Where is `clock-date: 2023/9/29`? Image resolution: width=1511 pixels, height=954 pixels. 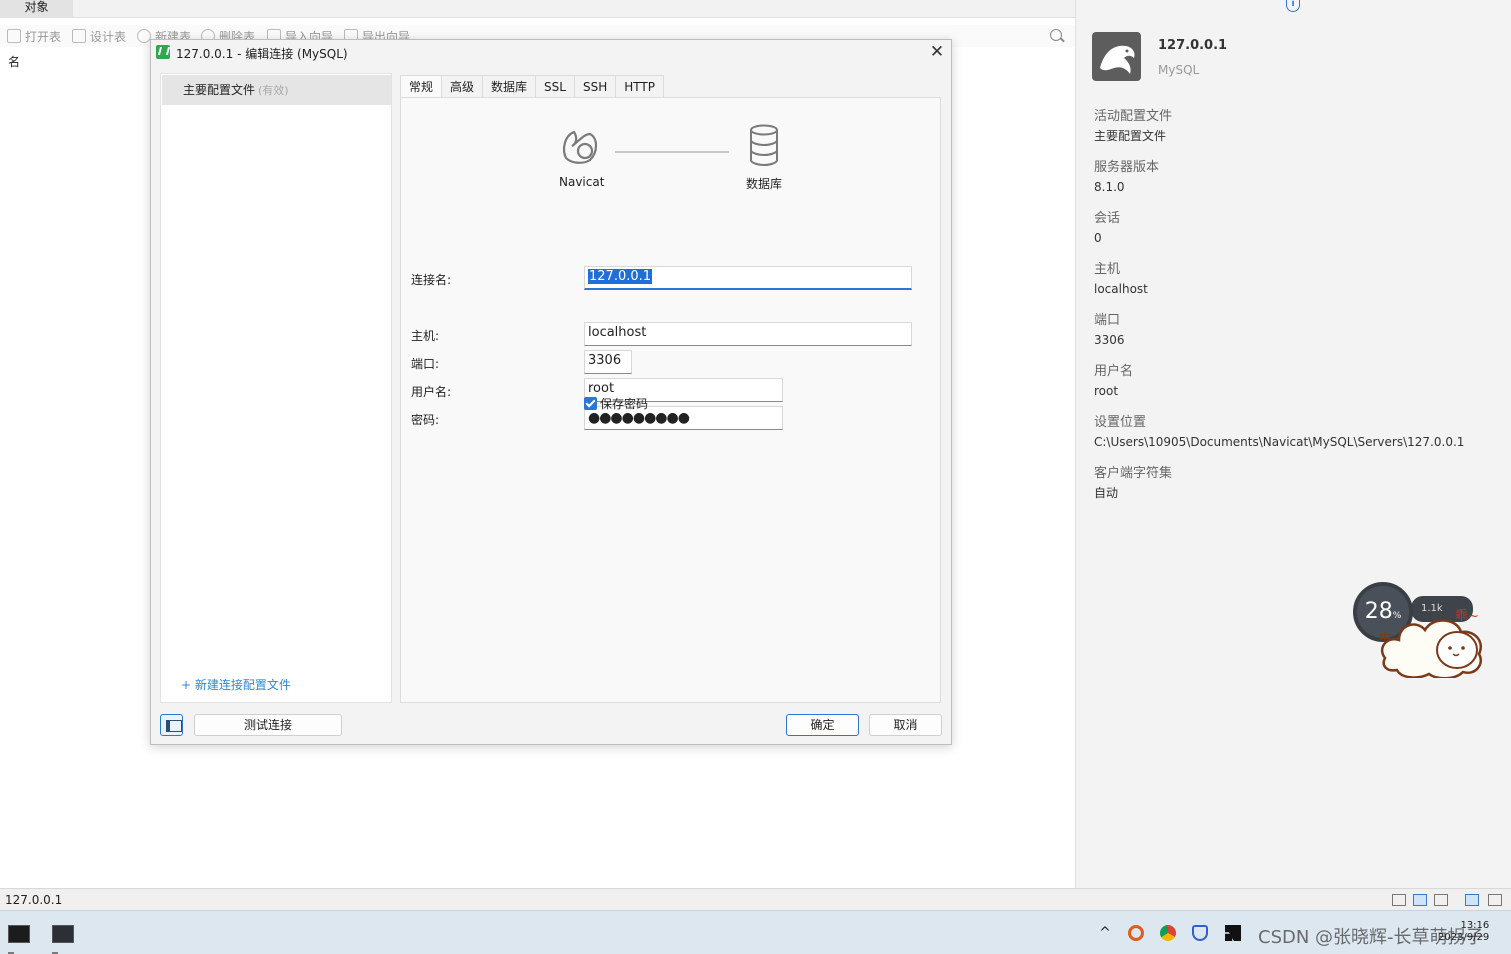 clock-date: 2023/9/29 is located at coordinates (1464, 937).